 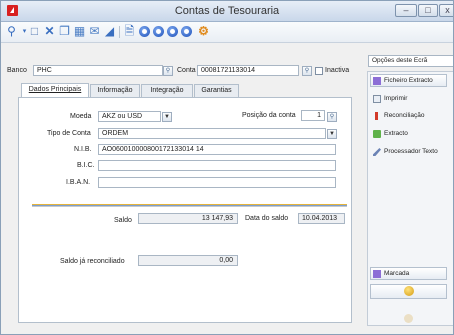 I want to click on list-icon: ▦, so click(x=79, y=31).